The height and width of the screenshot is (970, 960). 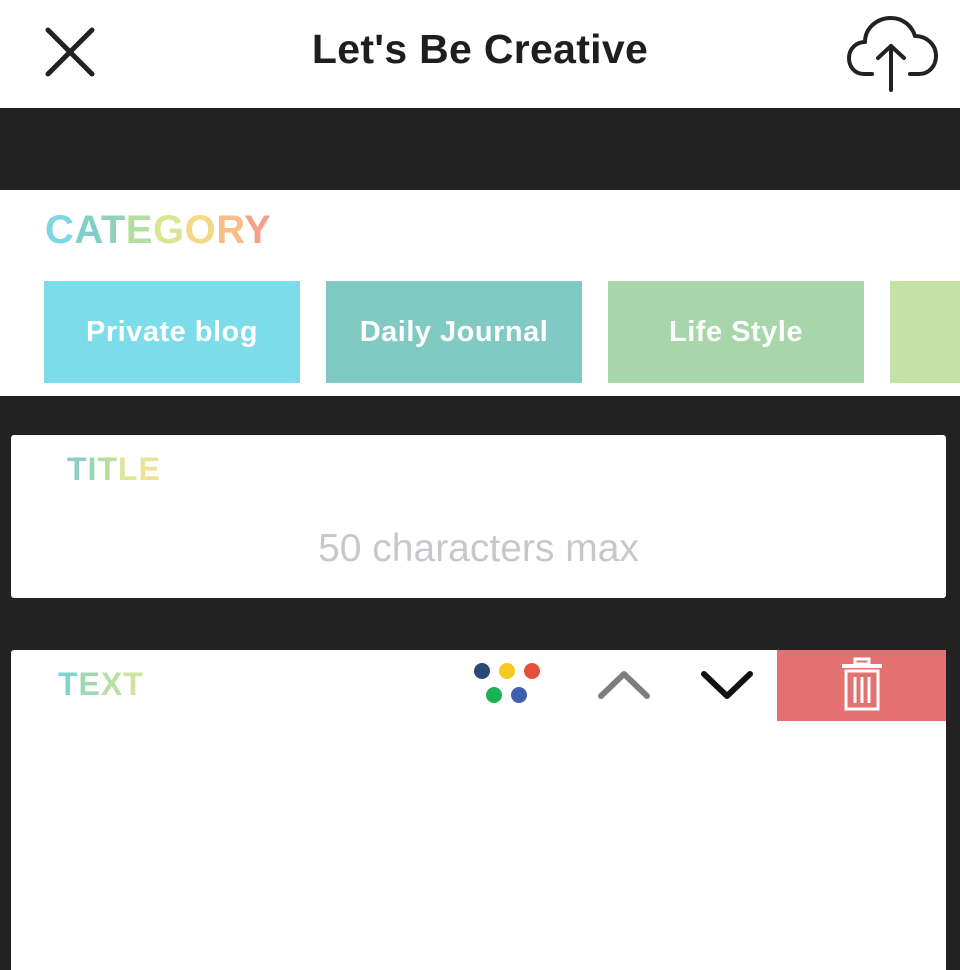 What do you see at coordinates (112, 684) in the screenshot?
I see `label-letter: X` at bounding box center [112, 684].